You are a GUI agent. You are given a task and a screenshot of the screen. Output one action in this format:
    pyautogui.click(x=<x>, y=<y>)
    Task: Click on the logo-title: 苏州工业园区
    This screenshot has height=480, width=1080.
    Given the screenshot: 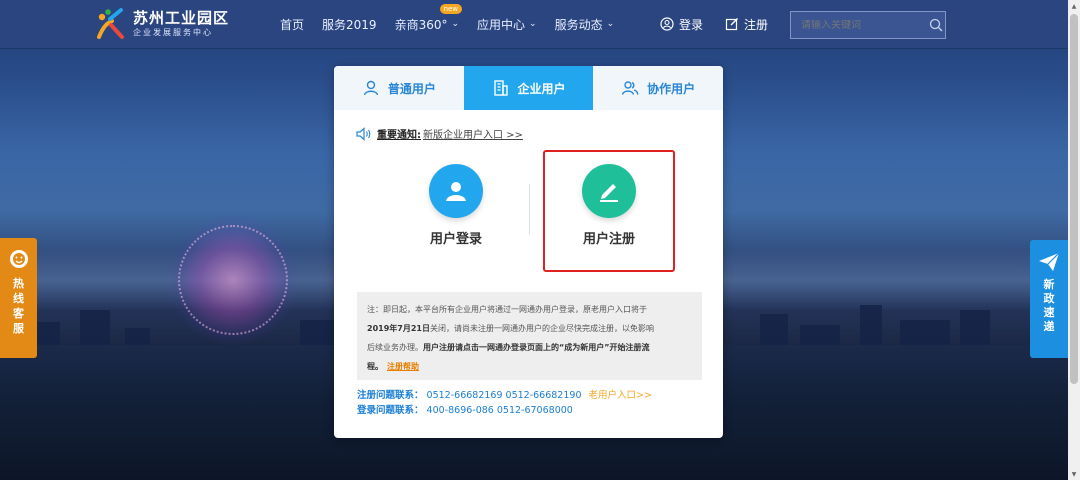 What is the action you would take?
    pyautogui.click(x=181, y=18)
    